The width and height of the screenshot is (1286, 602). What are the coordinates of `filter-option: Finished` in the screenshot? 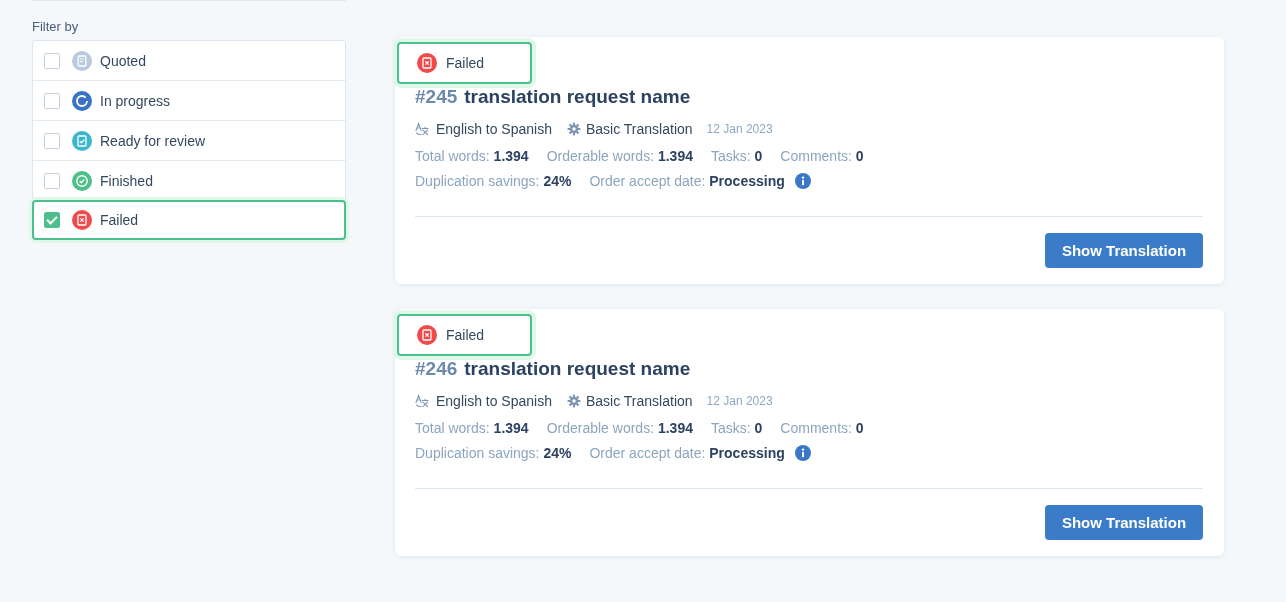 It's located at (189, 181).